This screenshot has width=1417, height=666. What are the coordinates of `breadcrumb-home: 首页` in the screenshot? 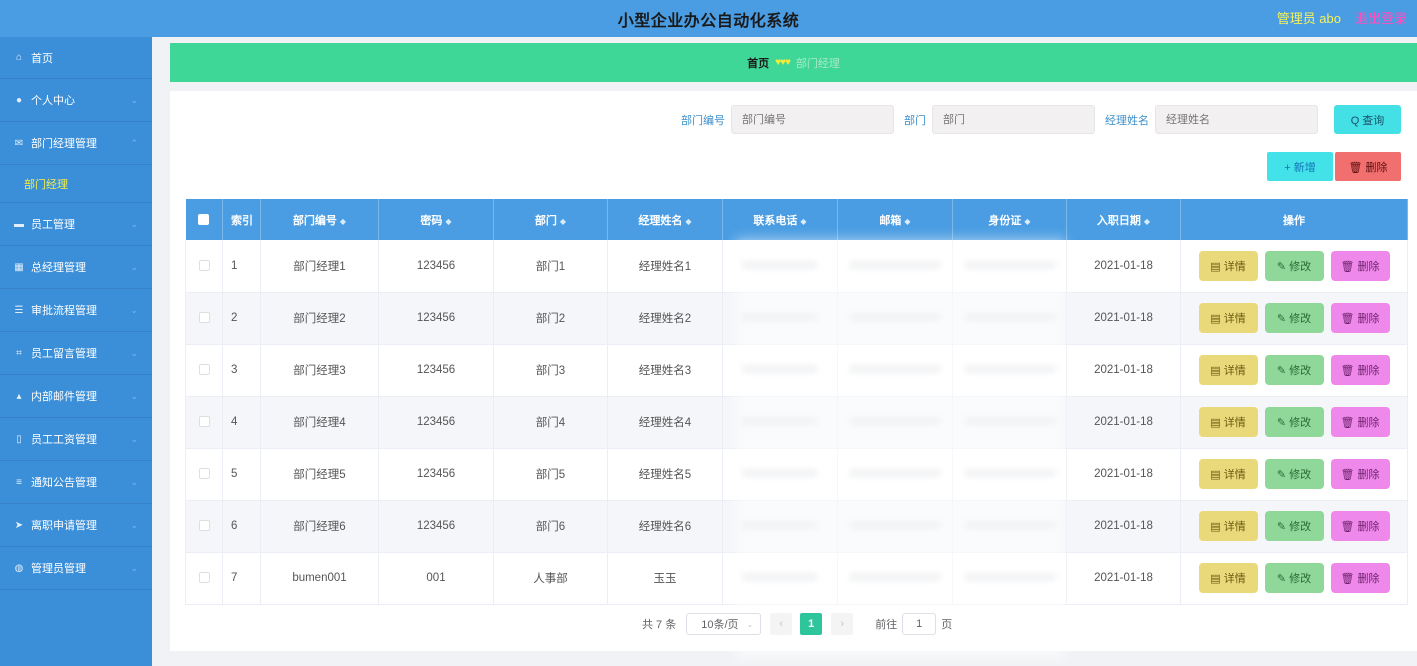 It's located at (758, 63).